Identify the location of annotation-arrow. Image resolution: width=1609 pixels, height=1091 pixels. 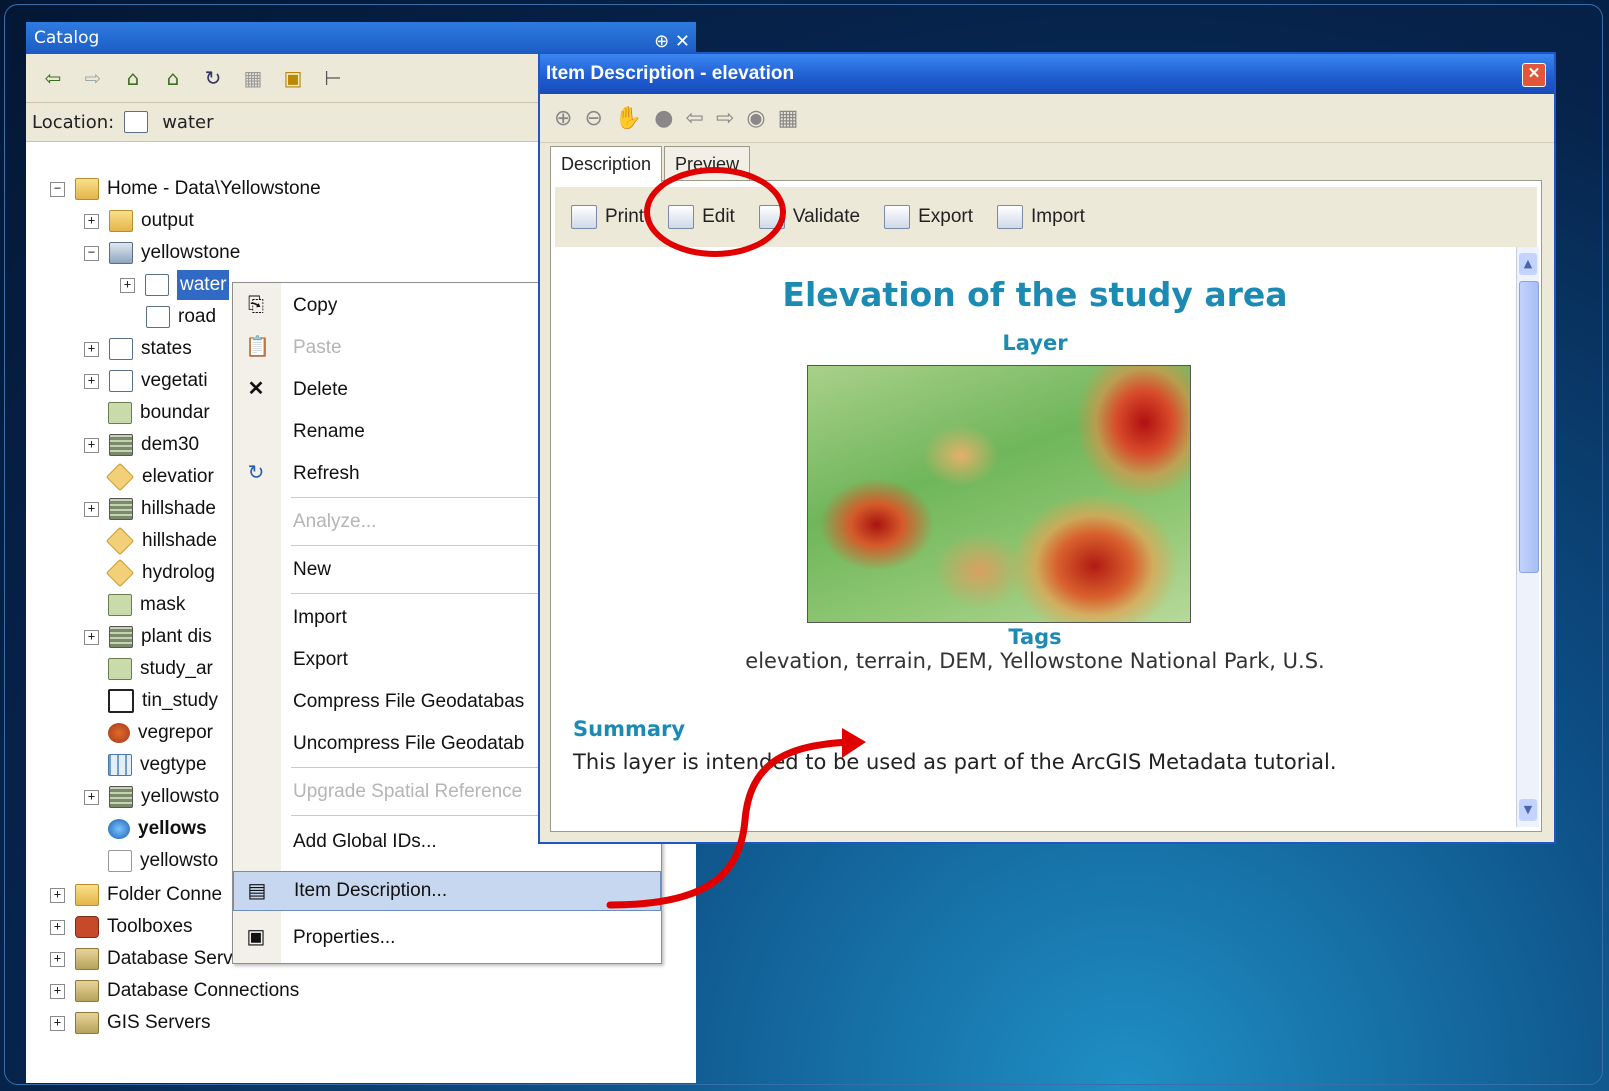
(736, 818).